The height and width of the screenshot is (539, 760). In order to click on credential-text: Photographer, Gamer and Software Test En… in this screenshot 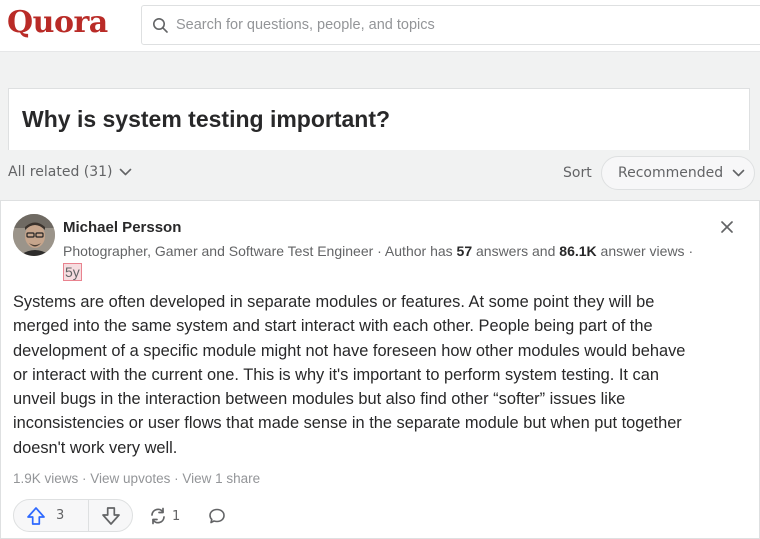, I will do `click(260, 251)`.